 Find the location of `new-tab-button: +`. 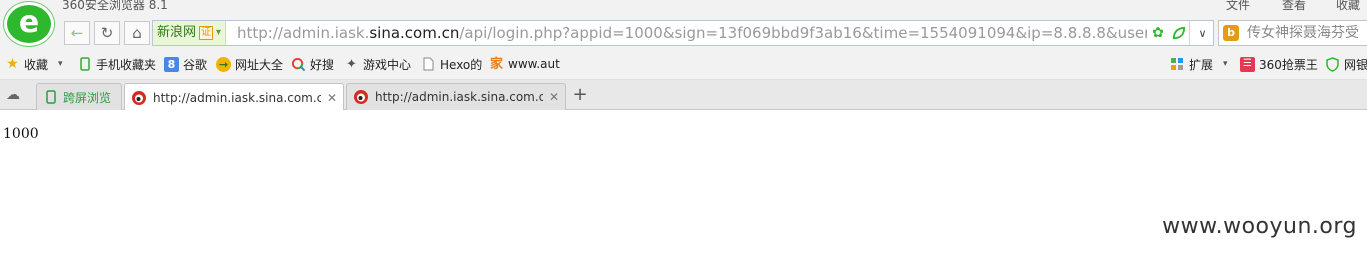

new-tab-button: + is located at coordinates (580, 96).